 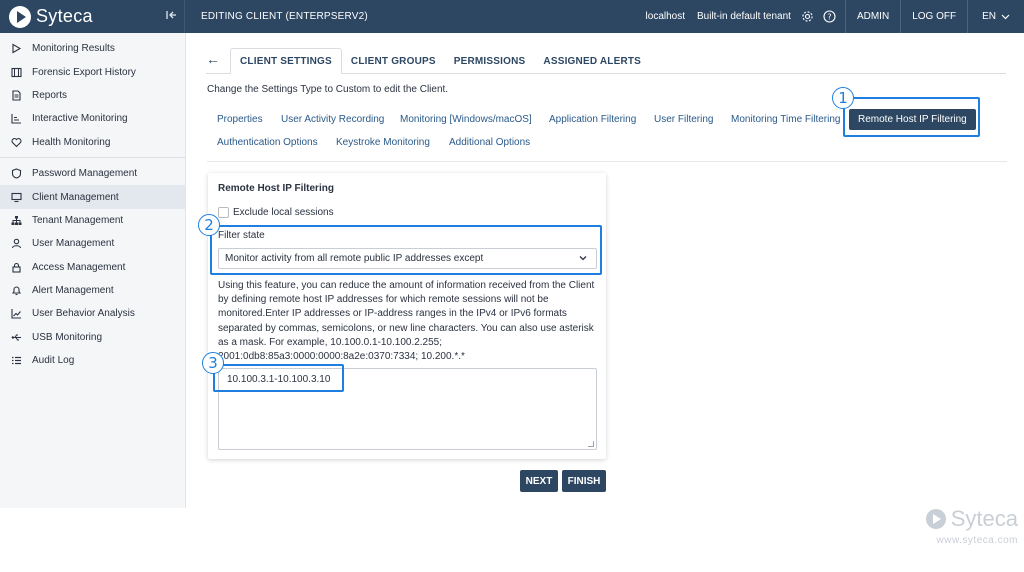 What do you see at coordinates (75, 197) in the screenshot?
I see `sidebar-item-label: Client Management` at bounding box center [75, 197].